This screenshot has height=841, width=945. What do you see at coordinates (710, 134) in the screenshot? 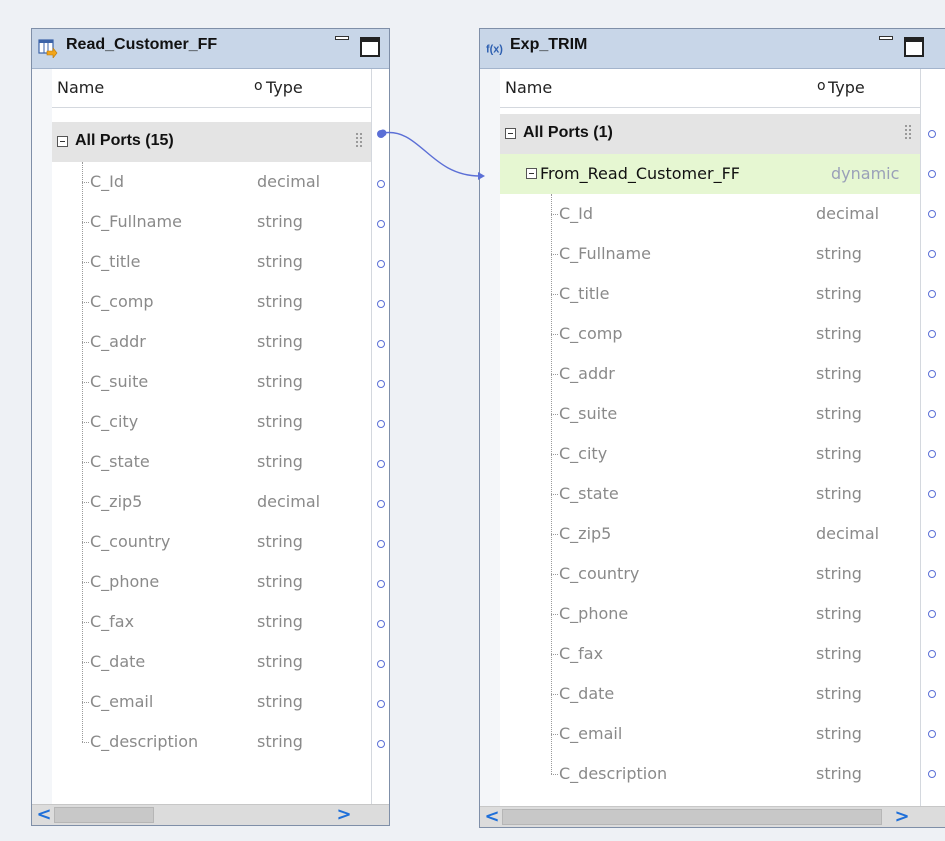
I see `port-group-row: All Ports (1)` at bounding box center [710, 134].